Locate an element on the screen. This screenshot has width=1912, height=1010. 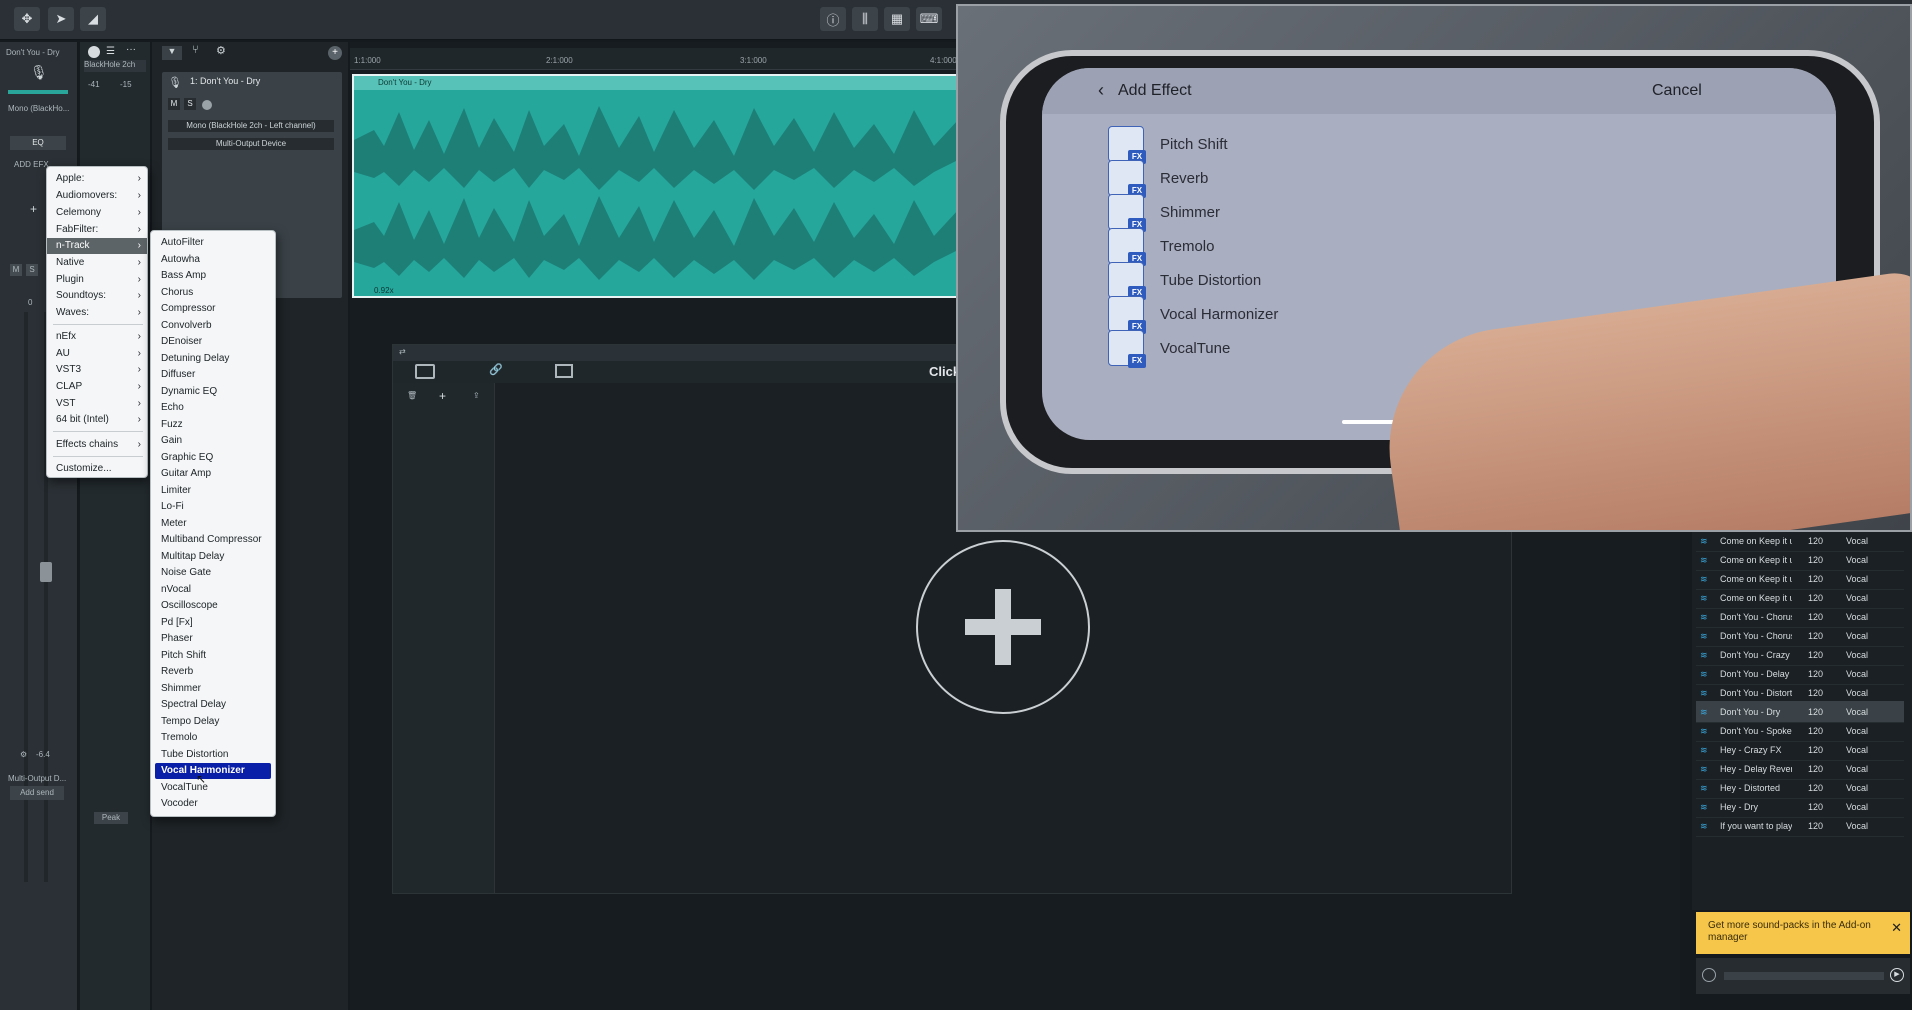
menu-item-effect: Lo-Fi is located at coordinates (213, 507).